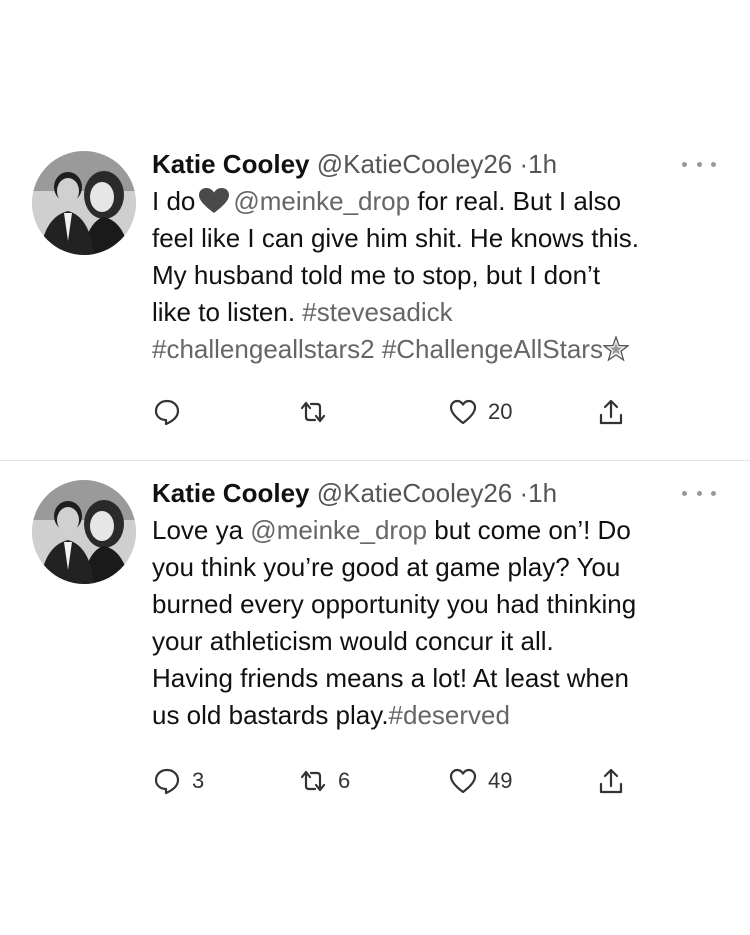 The width and height of the screenshot is (750, 935). What do you see at coordinates (198, 780) in the screenshot?
I see `reply-count: 3` at bounding box center [198, 780].